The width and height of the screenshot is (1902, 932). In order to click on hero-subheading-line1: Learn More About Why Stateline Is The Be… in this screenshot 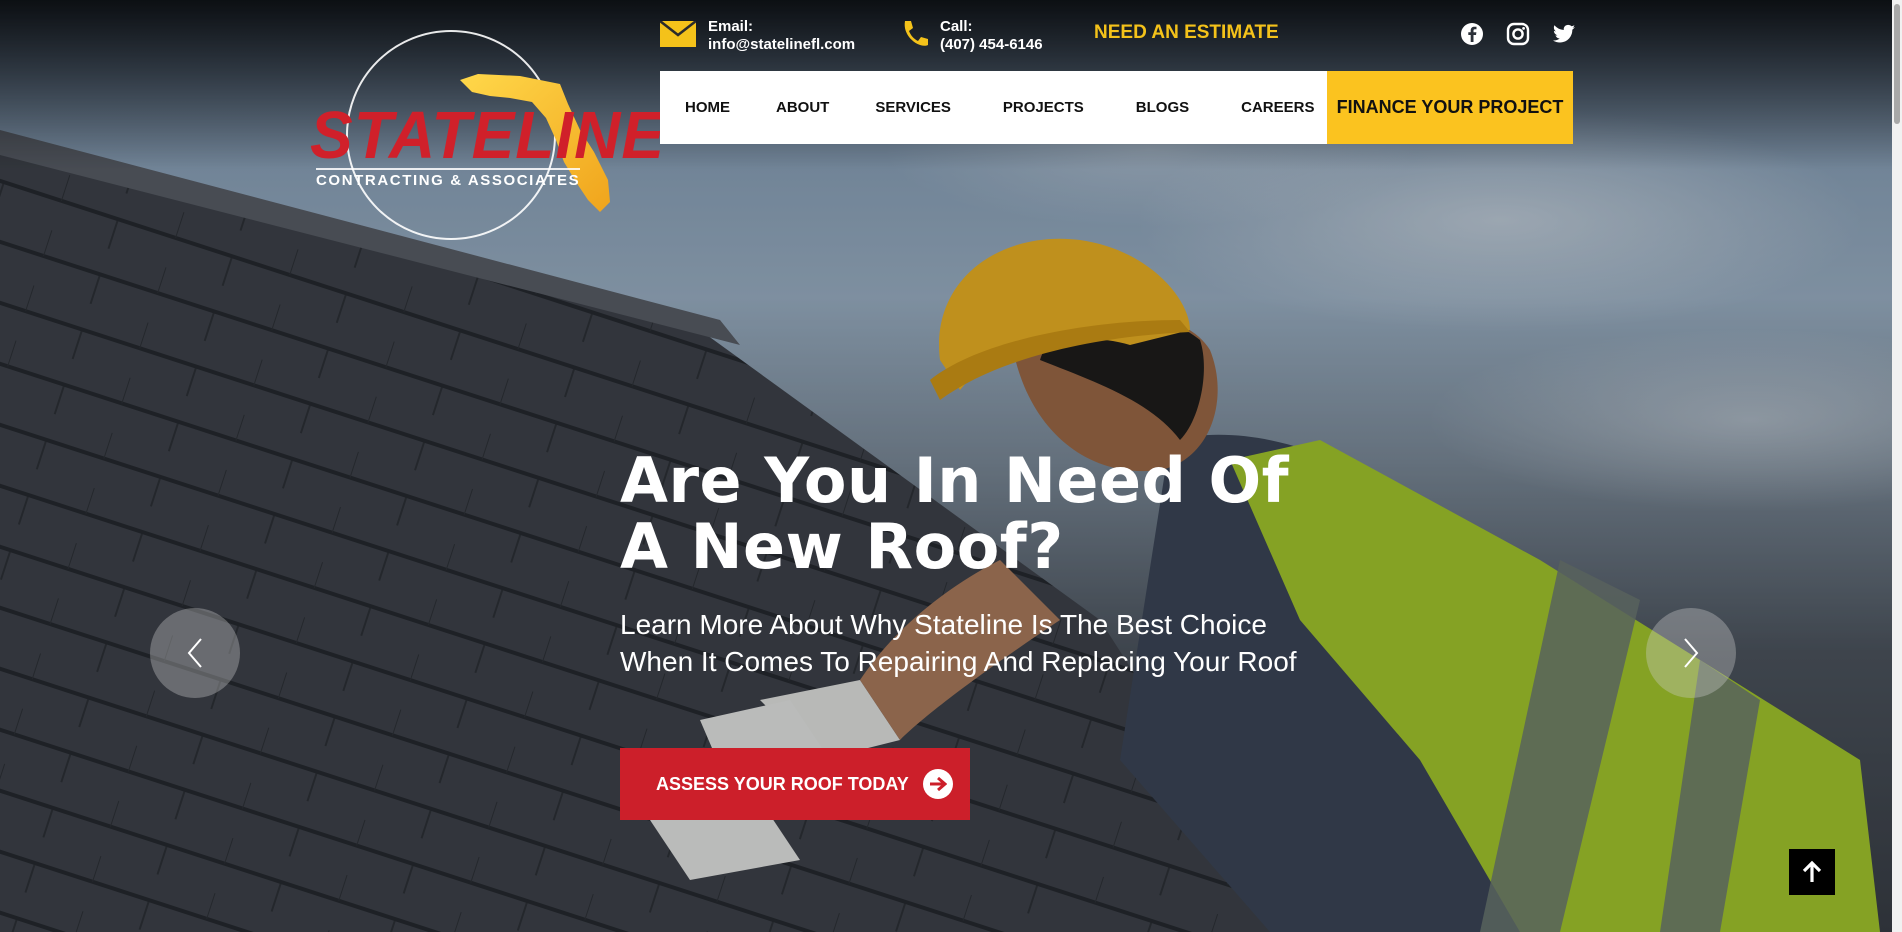, I will do `click(943, 624)`.